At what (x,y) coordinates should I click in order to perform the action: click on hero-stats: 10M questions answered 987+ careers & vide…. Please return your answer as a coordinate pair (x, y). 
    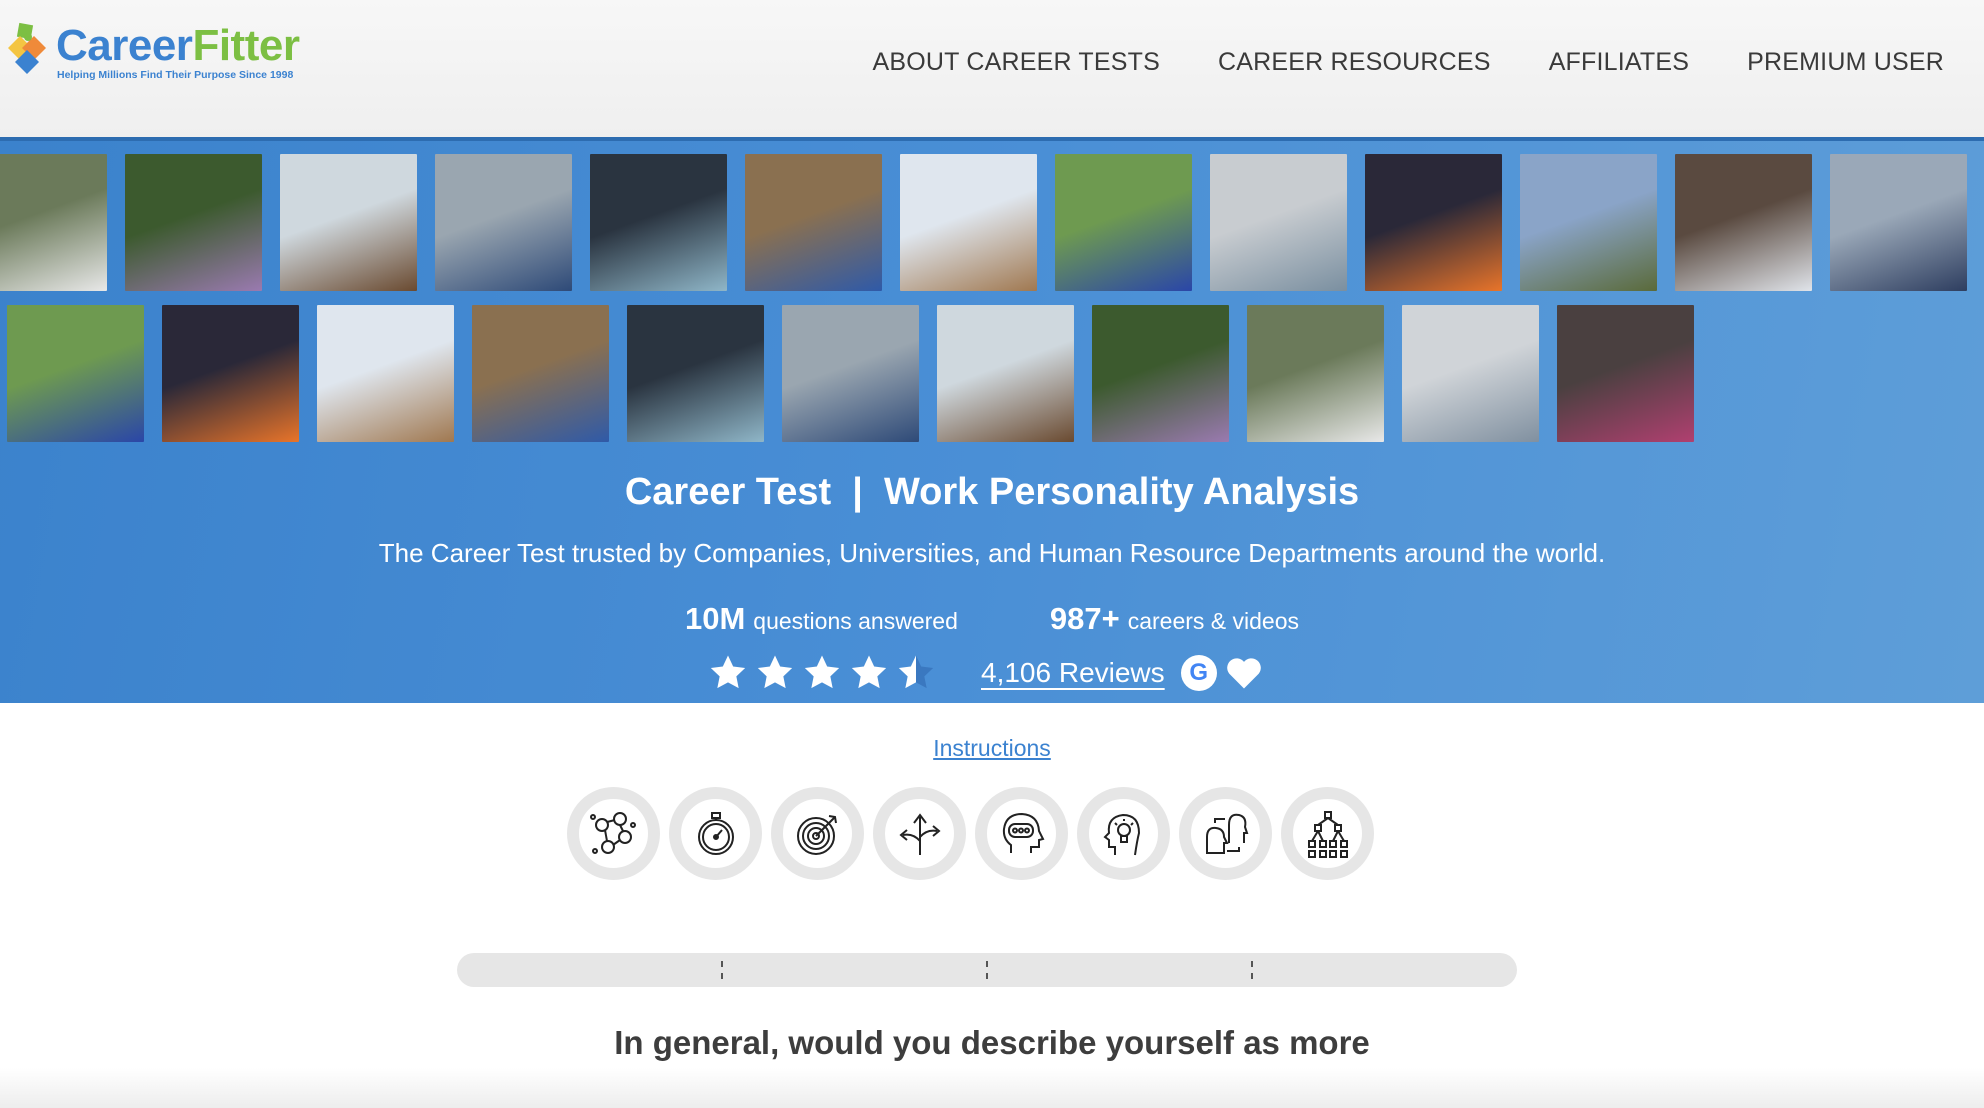
    Looking at the image, I should click on (992, 619).